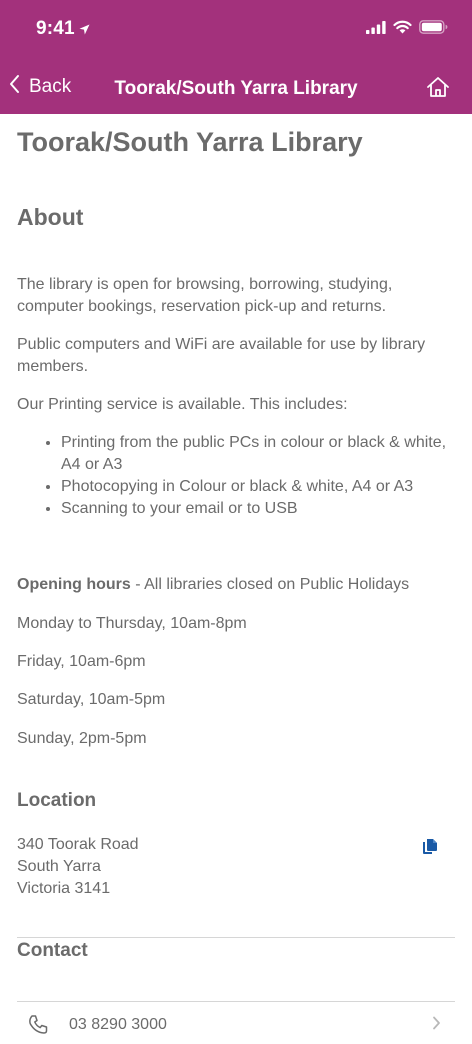  Describe the element at coordinates (376, 29) in the screenshot. I see `signal-icon` at that location.